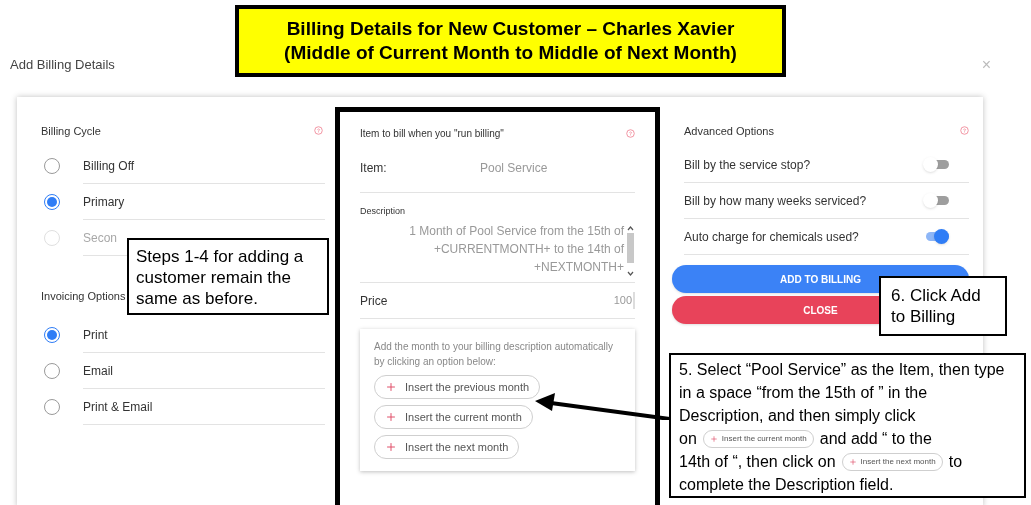 The height and width of the screenshot is (505, 1031). What do you see at coordinates (510, 29) in the screenshot?
I see `banner-text: Billing Details for New Customer – Charles Xavier` at bounding box center [510, 29].